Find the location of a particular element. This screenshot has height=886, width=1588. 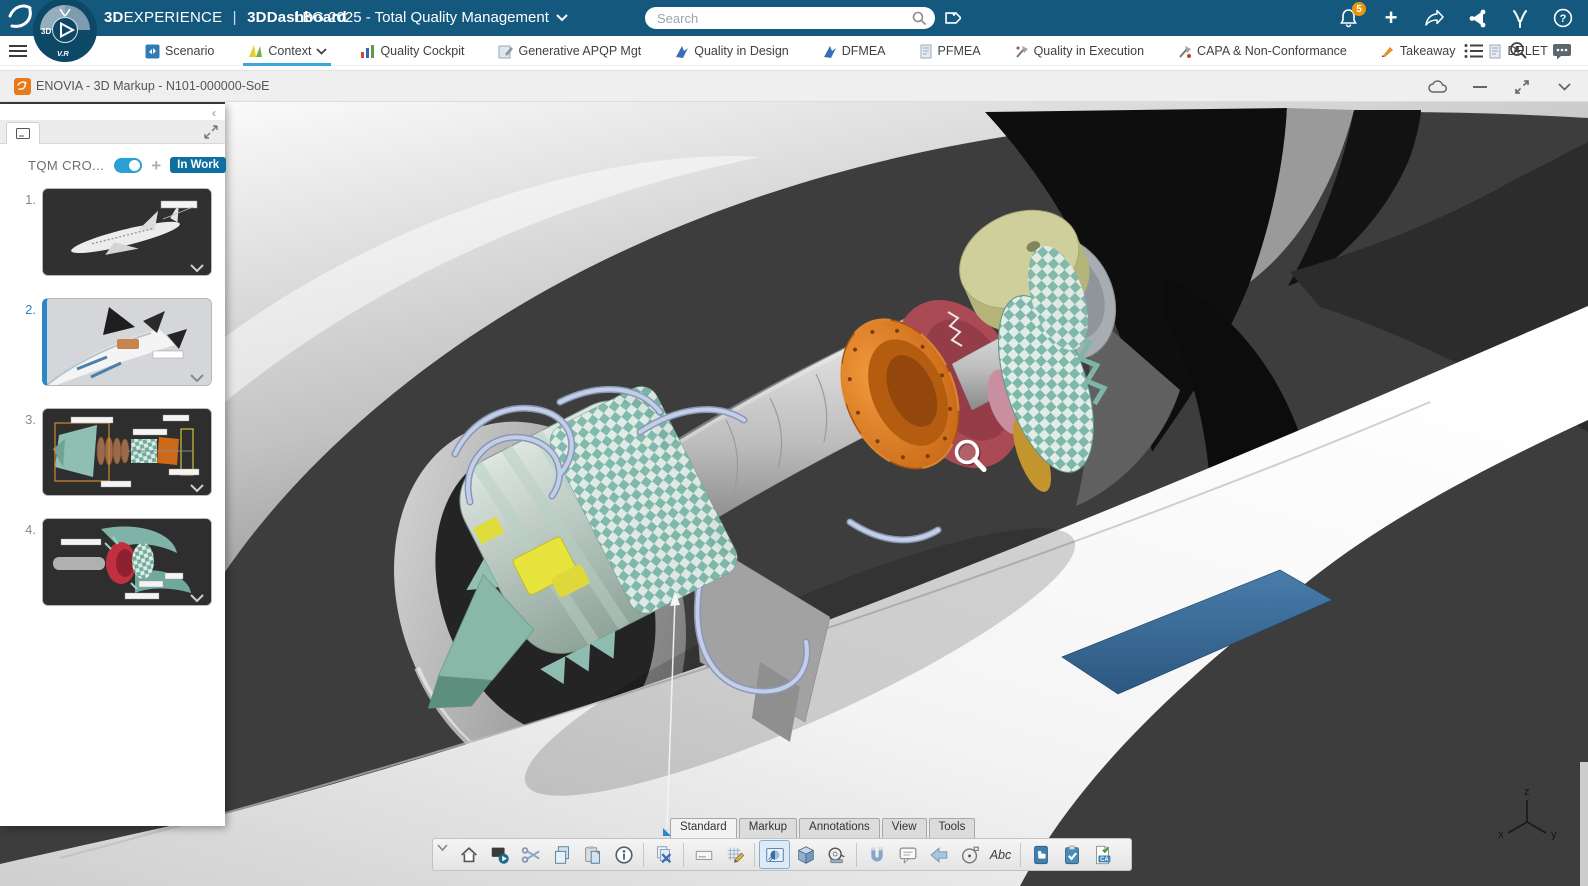

notifications-button: 5 is located at coordinates (1351, 15).